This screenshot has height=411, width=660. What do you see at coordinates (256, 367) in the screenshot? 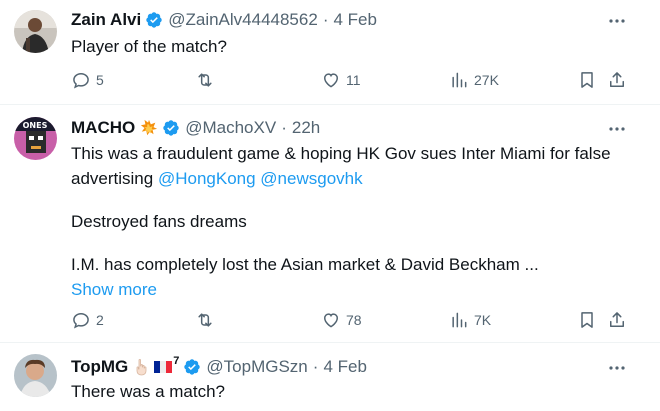
I see `handle: @TopMGSzn` at bounding box center [256, 367].